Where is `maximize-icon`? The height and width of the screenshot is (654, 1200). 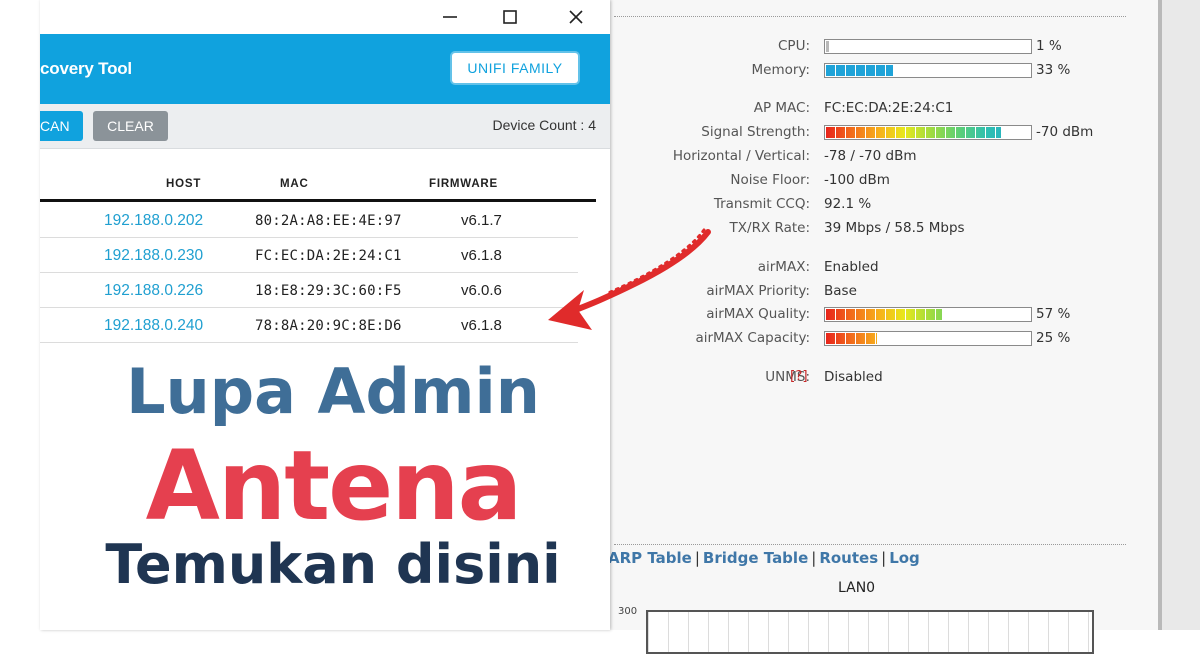
maximize-icon is located at coordinates (510, 17).